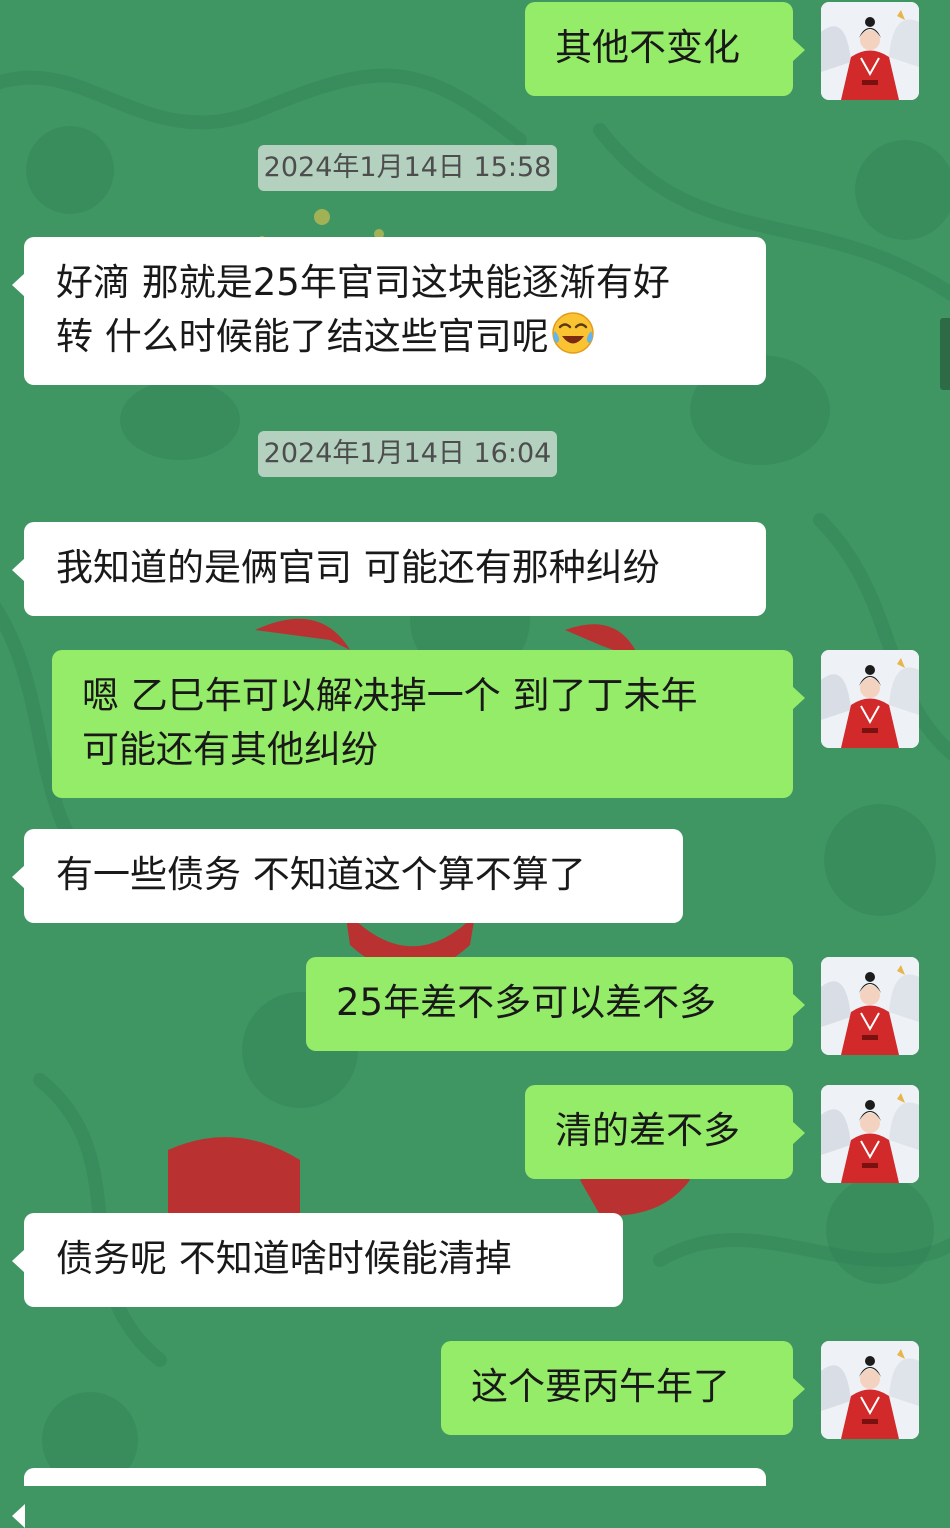  I want to click on outgoing-message-bubble: 清的差不多, so click(665, 1132).